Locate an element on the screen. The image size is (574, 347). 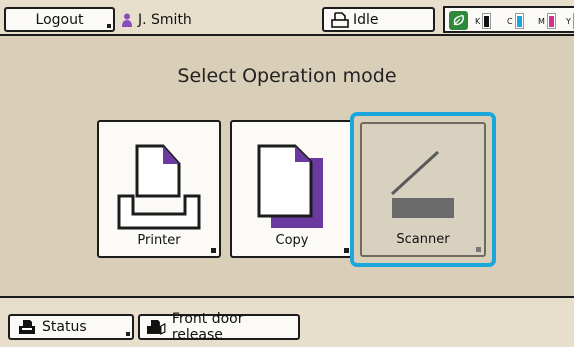
printer-icon is located at coordinates (159, 188).